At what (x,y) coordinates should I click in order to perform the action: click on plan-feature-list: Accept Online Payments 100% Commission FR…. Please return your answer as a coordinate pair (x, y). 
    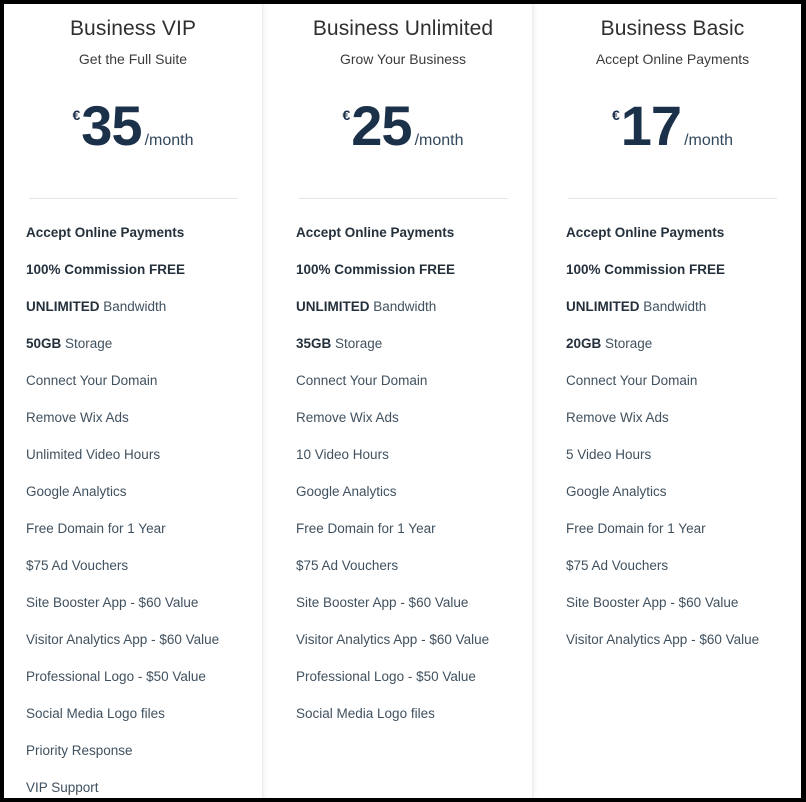
    Looking at the image, I should click on (672, 436).